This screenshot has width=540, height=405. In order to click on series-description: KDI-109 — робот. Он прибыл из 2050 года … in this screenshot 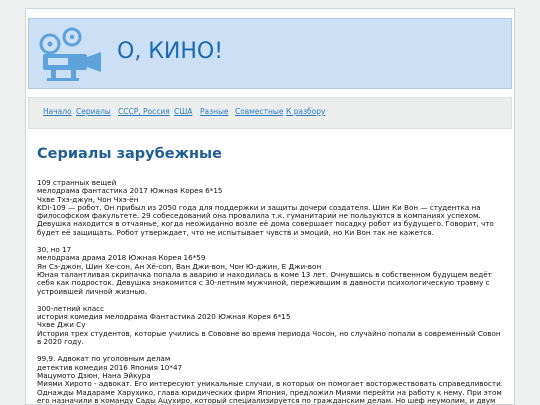, I will do `click(265, 219)`.